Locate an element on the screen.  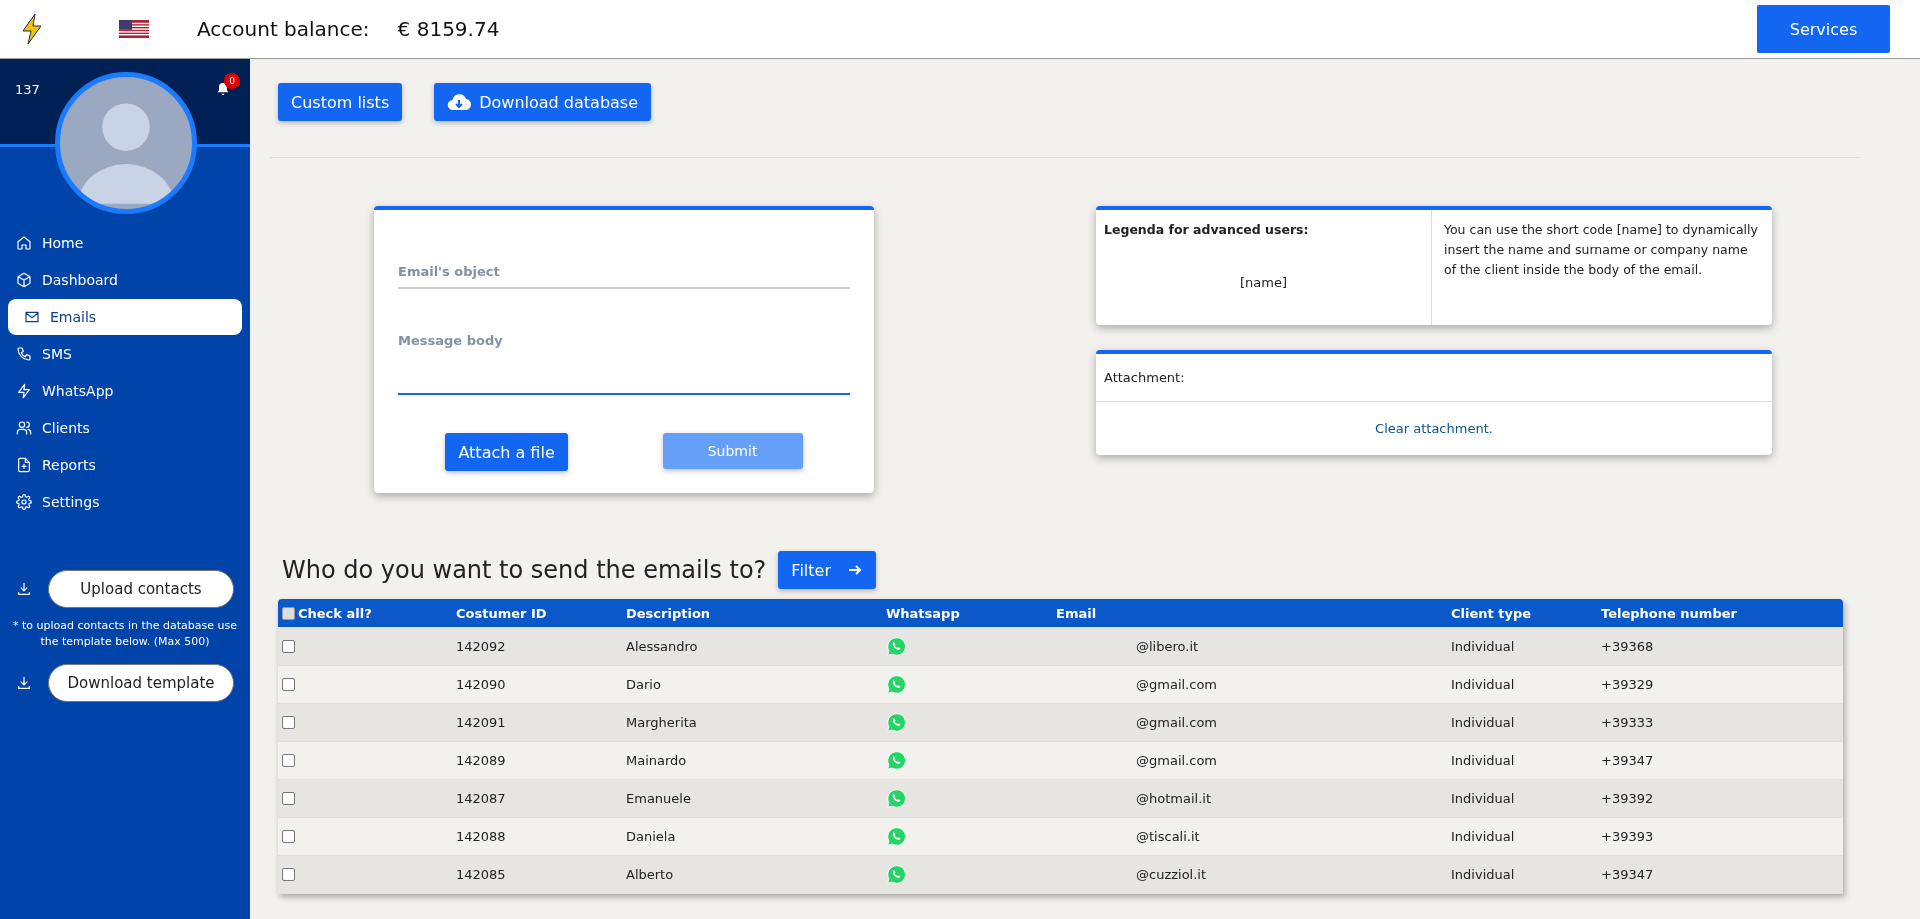
table-cell-text: +39329 is located at coordinates (1628, 684).